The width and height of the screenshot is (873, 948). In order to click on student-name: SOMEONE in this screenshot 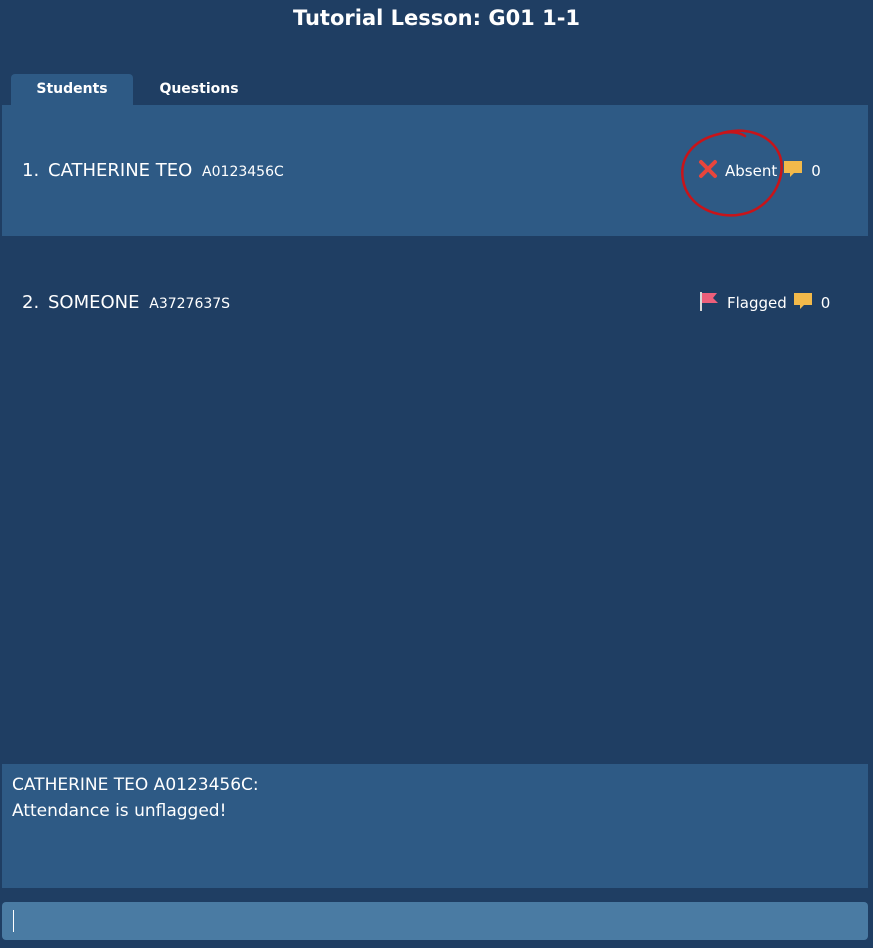, I will do `click(94, 302)`.